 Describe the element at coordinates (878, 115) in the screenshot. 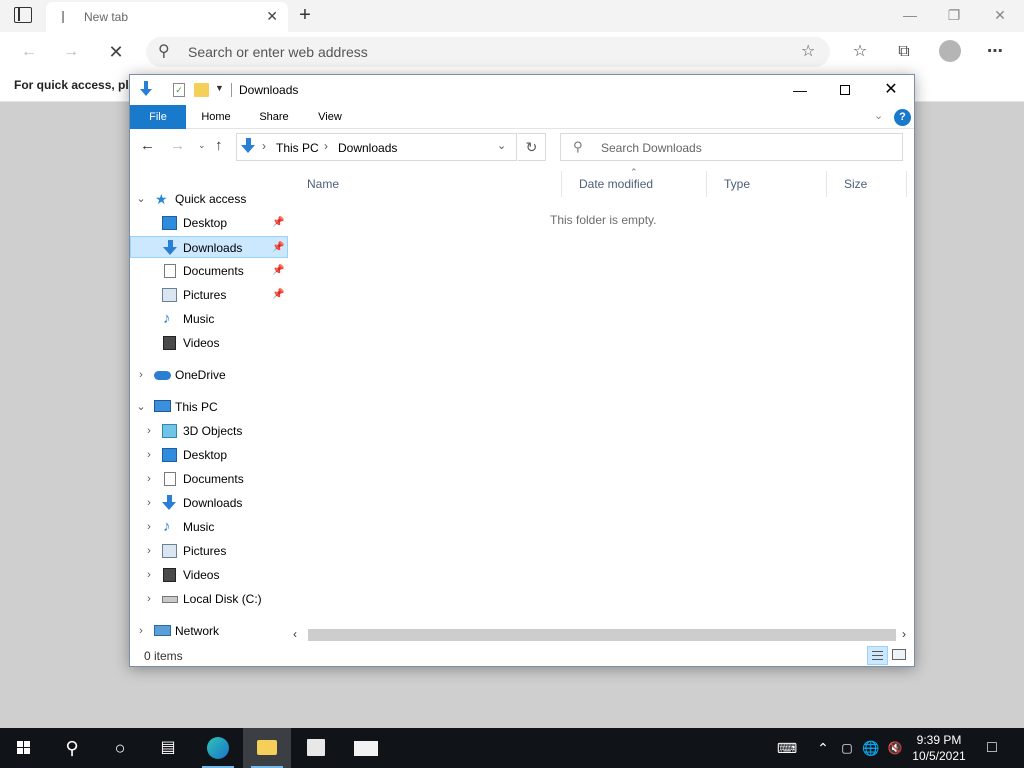

I see `expand-ribbon-icon: ⌄` at that location.